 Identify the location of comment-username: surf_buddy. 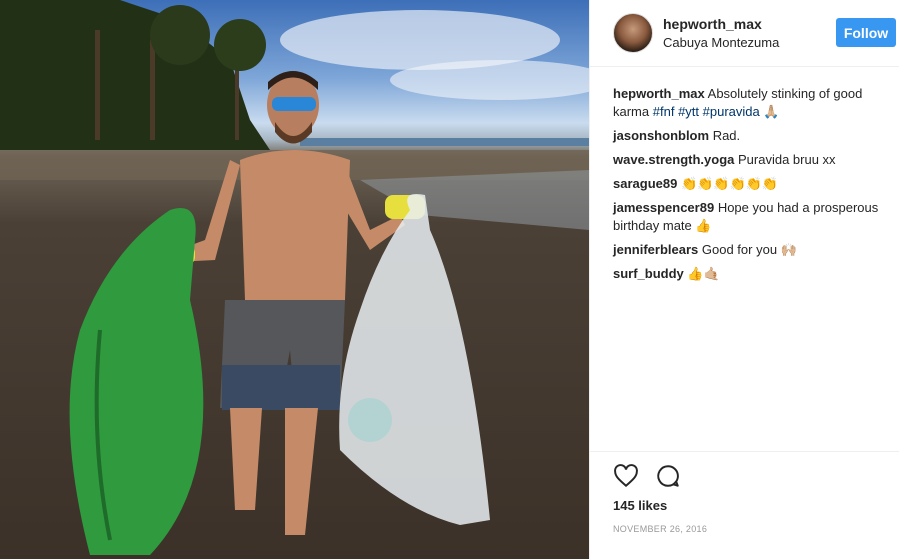
(648, 273).